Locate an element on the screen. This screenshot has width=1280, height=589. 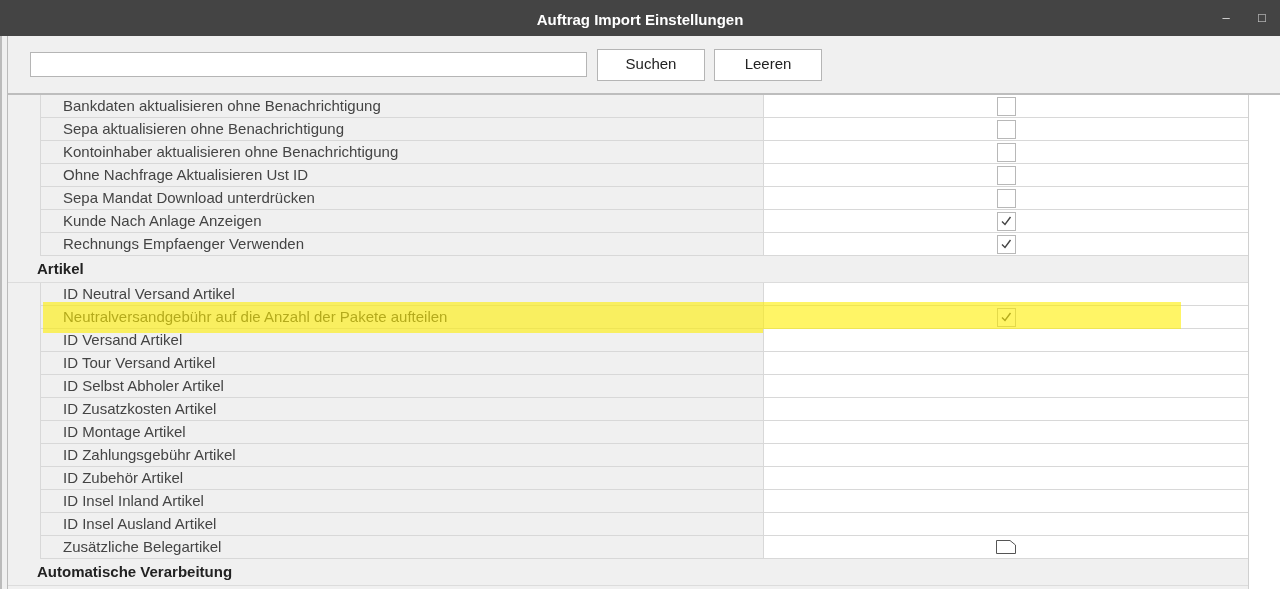
setting-label: Sepa Mandat Download unterdrücken is located at coordinates (189, 197).